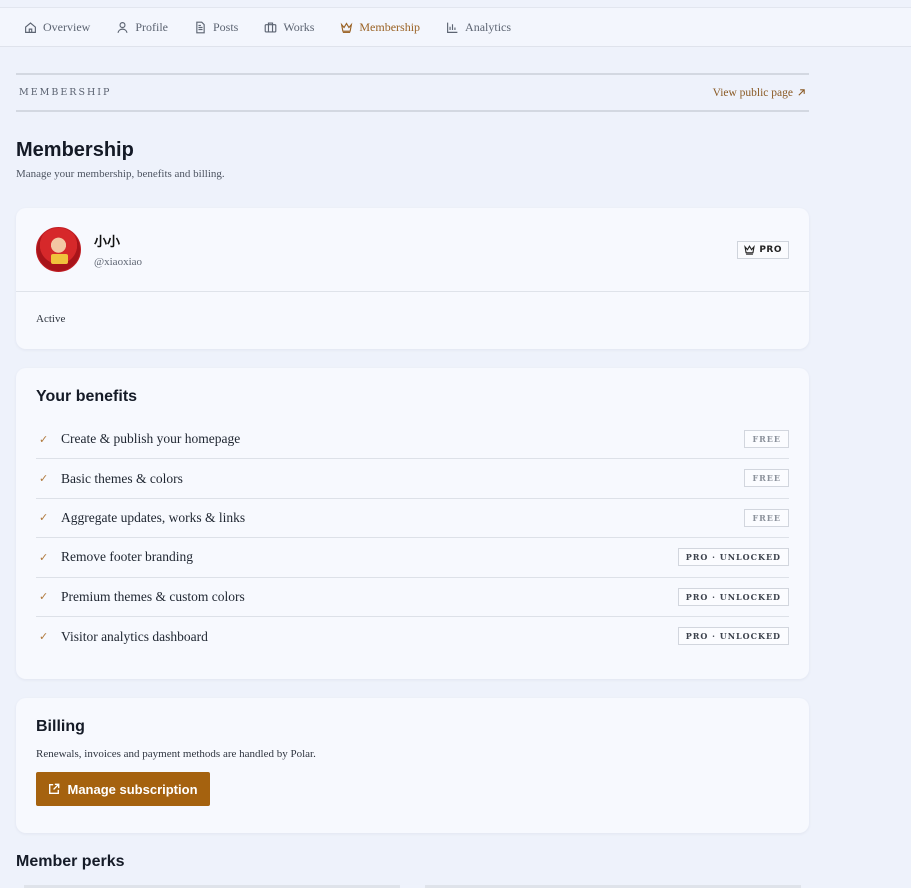 The height and width of the screenshot is (888, 911). I want to click on page-title: Membership, so click(75, 150).